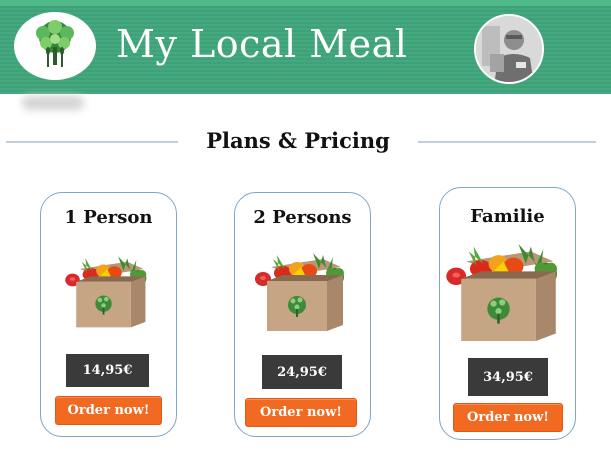 Image resolution: width=611 pixels, height=456 pixels. I want to click on plan-card-familie: Familie 34,95€ Order now!, so click(507, 313).